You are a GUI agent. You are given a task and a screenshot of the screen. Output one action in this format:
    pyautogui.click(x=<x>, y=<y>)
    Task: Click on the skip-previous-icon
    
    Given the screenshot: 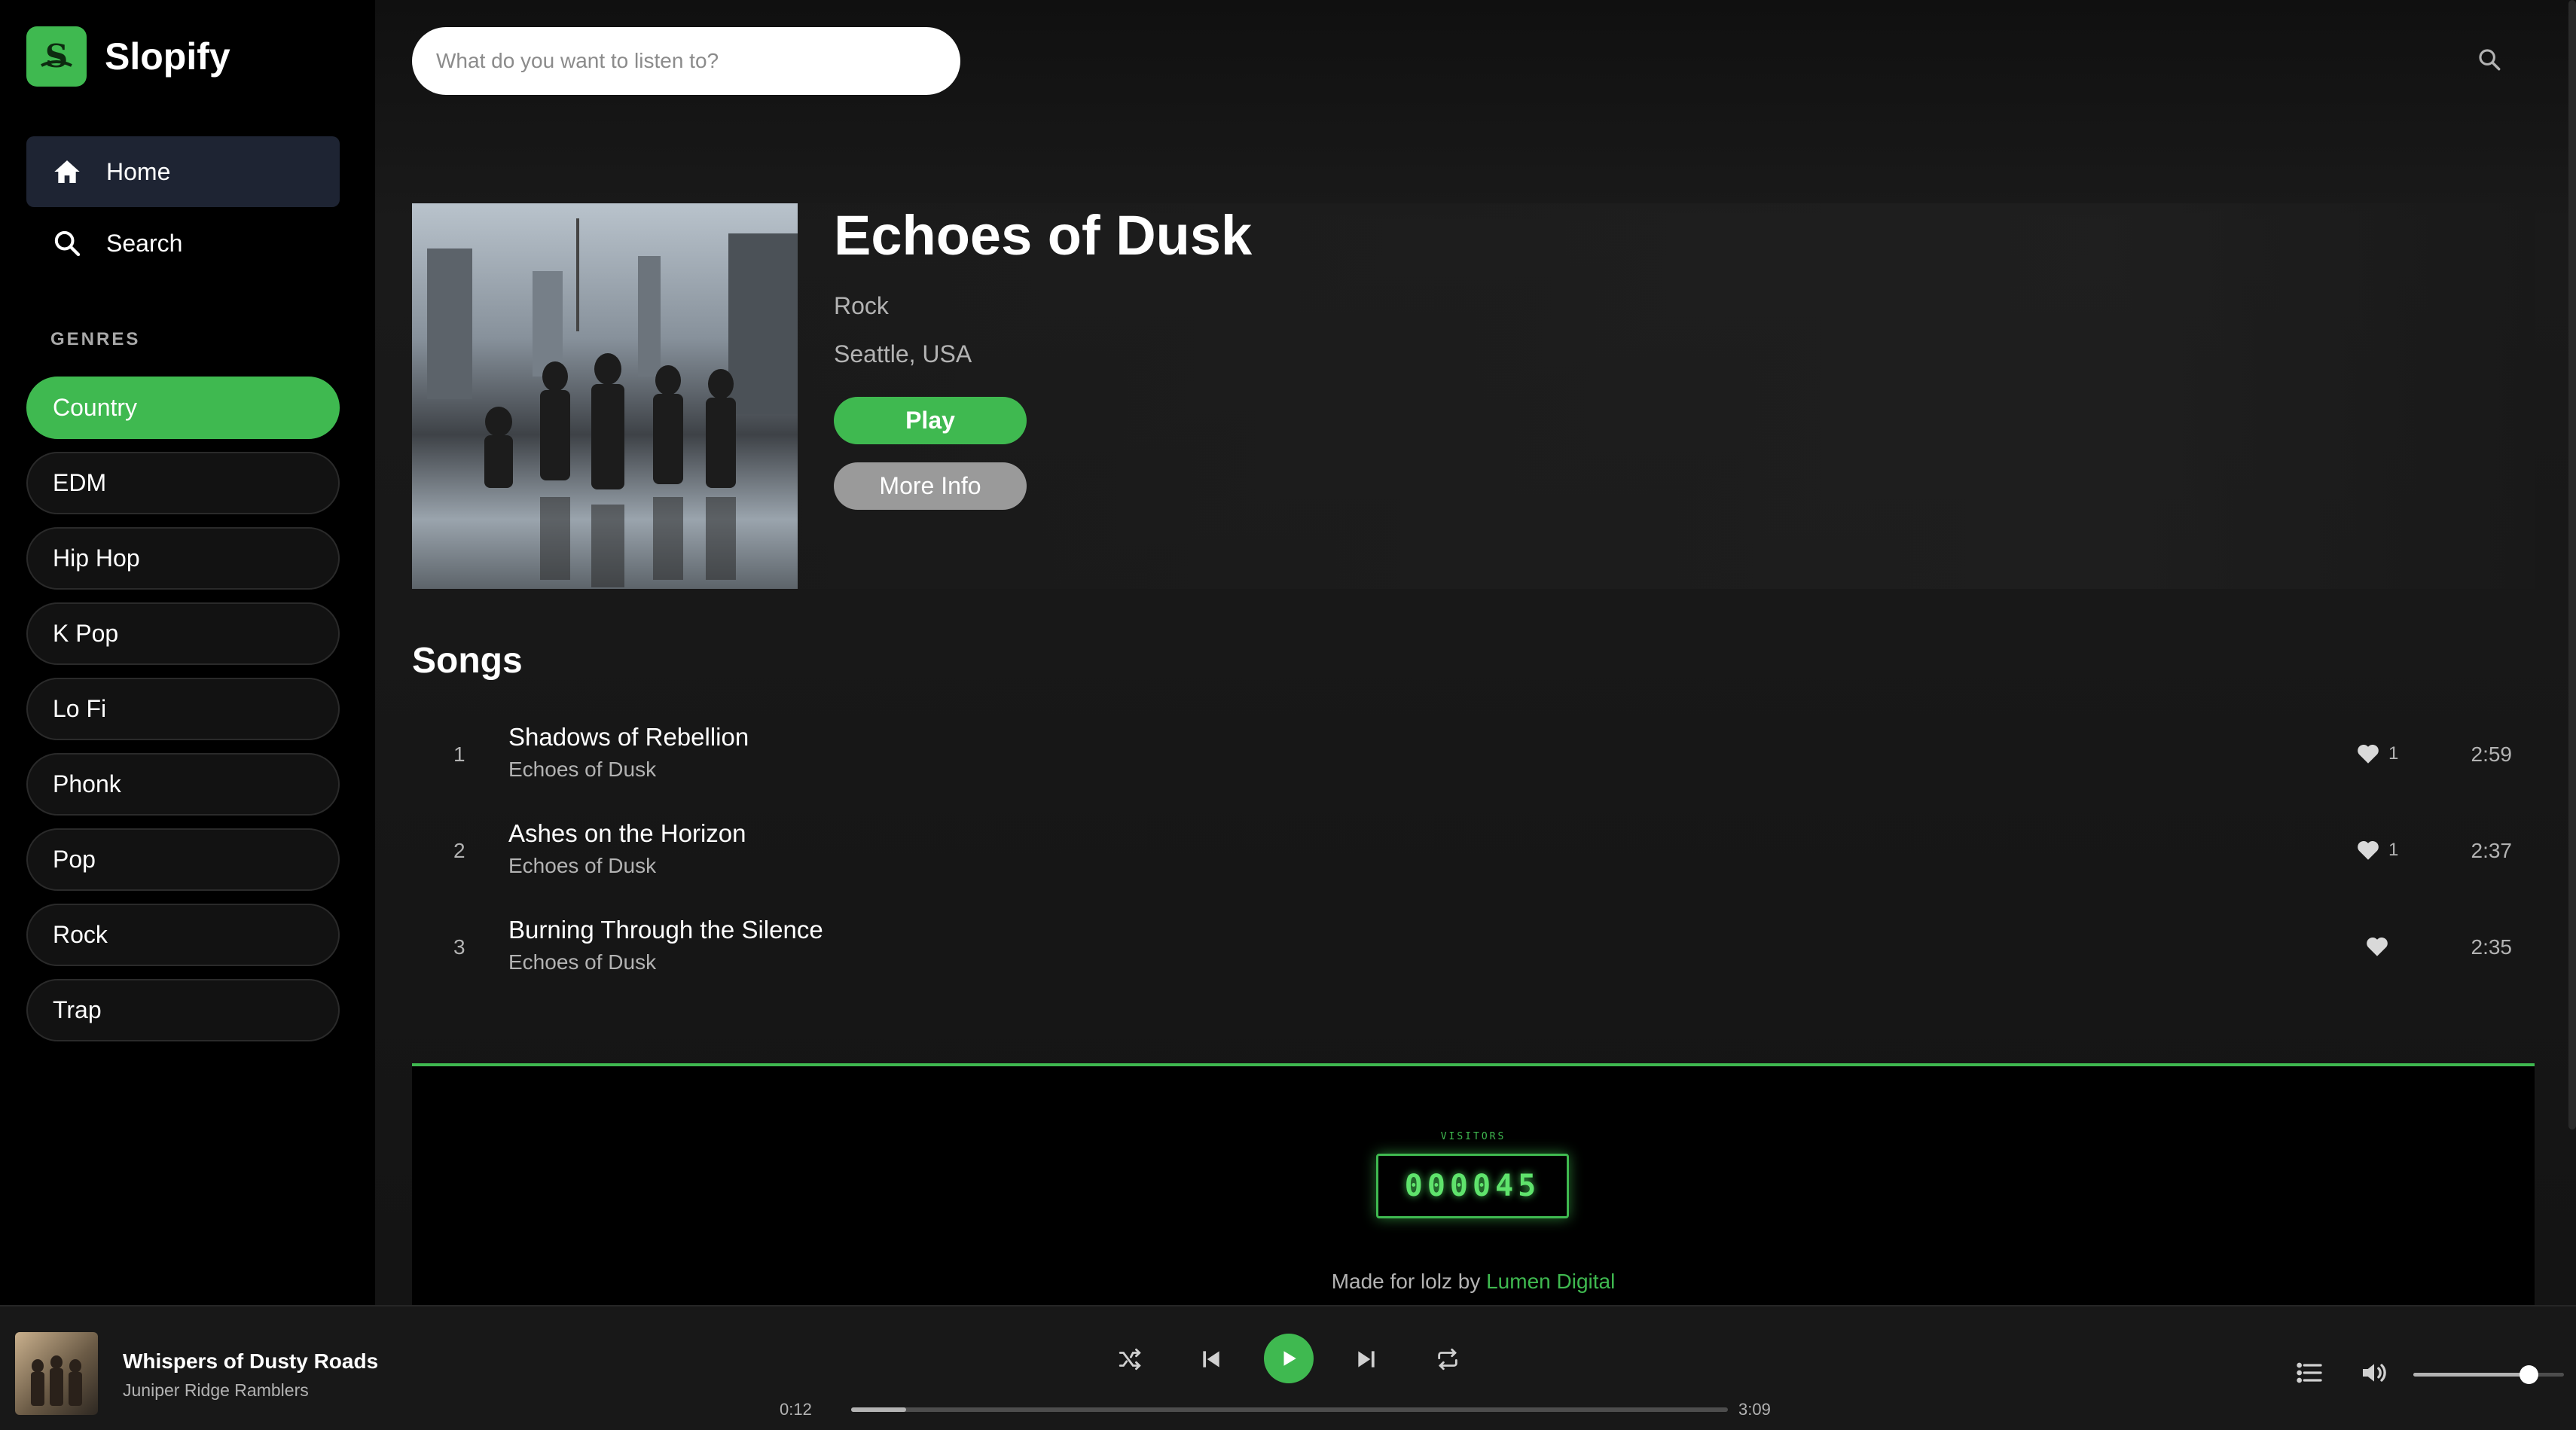 What is the action you would take?
    pyautogui.click(x=1211, y=1359)
    